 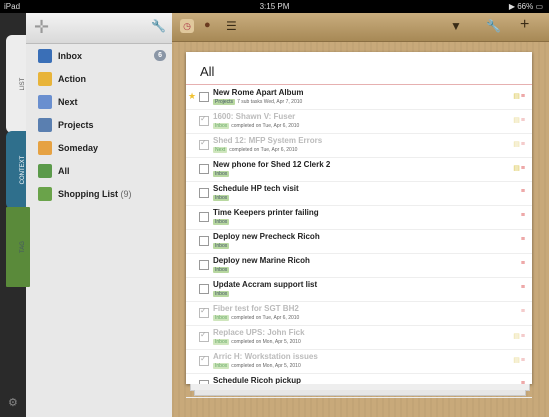 I want to click on menu-icon: ☰, so click(x=231, y=26).